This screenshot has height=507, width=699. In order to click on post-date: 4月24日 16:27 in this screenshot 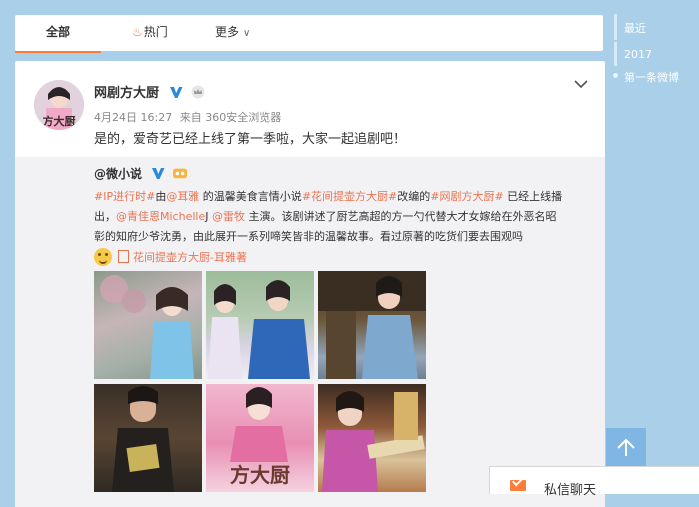, I will do `click(133, 117)`.